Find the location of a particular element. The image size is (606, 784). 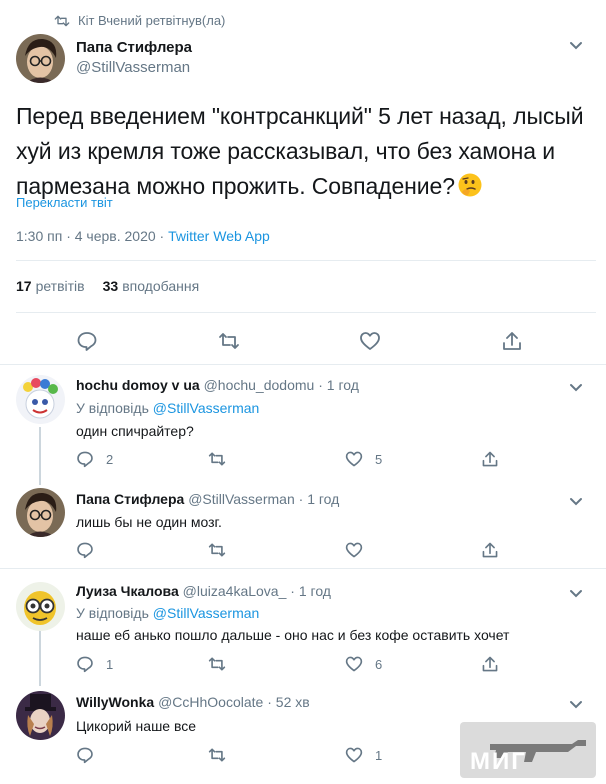

like-action: 6 is located at coordinates (363, 664).